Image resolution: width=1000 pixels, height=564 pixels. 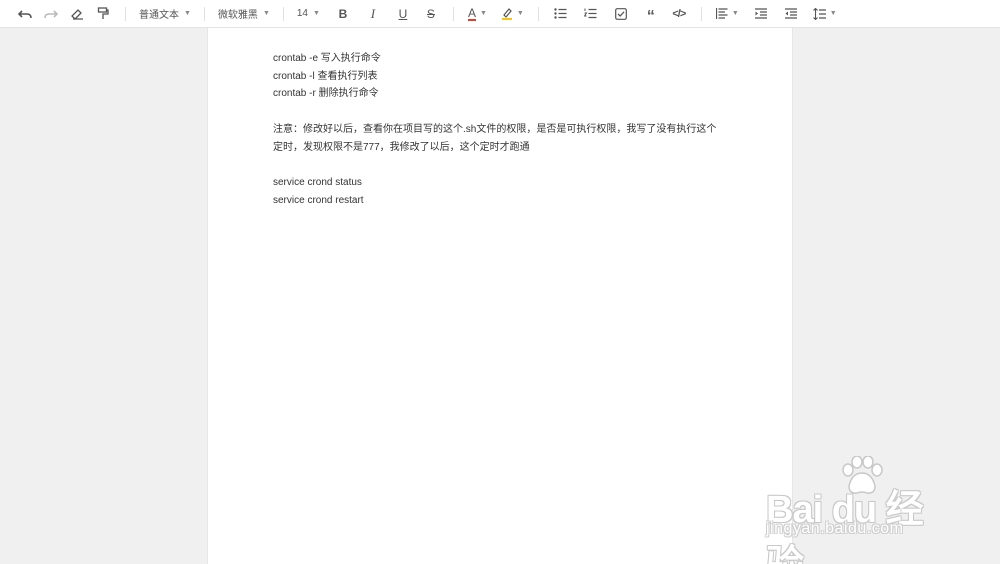 I want to click on checkbox-icon, so click(x=620, y=13).